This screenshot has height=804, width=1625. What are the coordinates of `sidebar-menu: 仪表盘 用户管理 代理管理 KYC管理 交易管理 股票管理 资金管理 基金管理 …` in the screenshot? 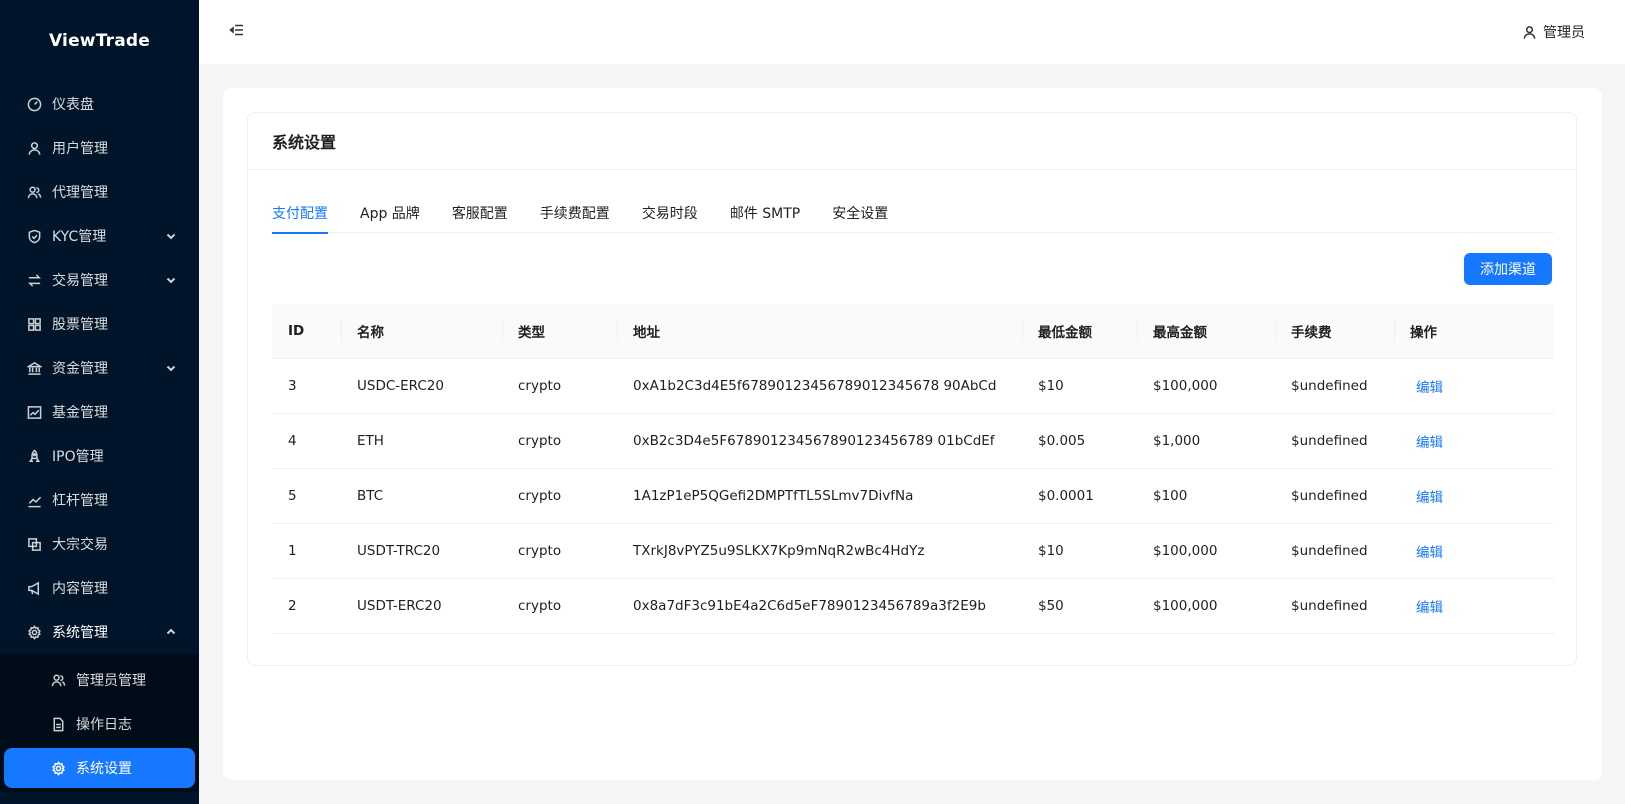 It's located at (99, 368).